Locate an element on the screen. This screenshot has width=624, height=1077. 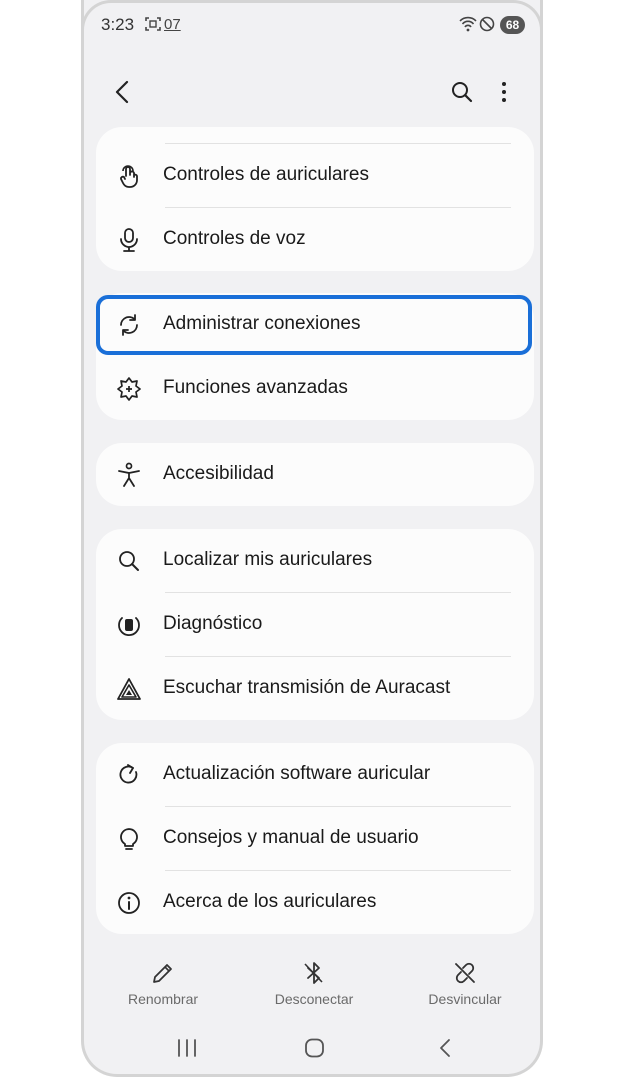
menu-item-headphone-controls: Controles de auriculares is located at coordinates (315, 176).